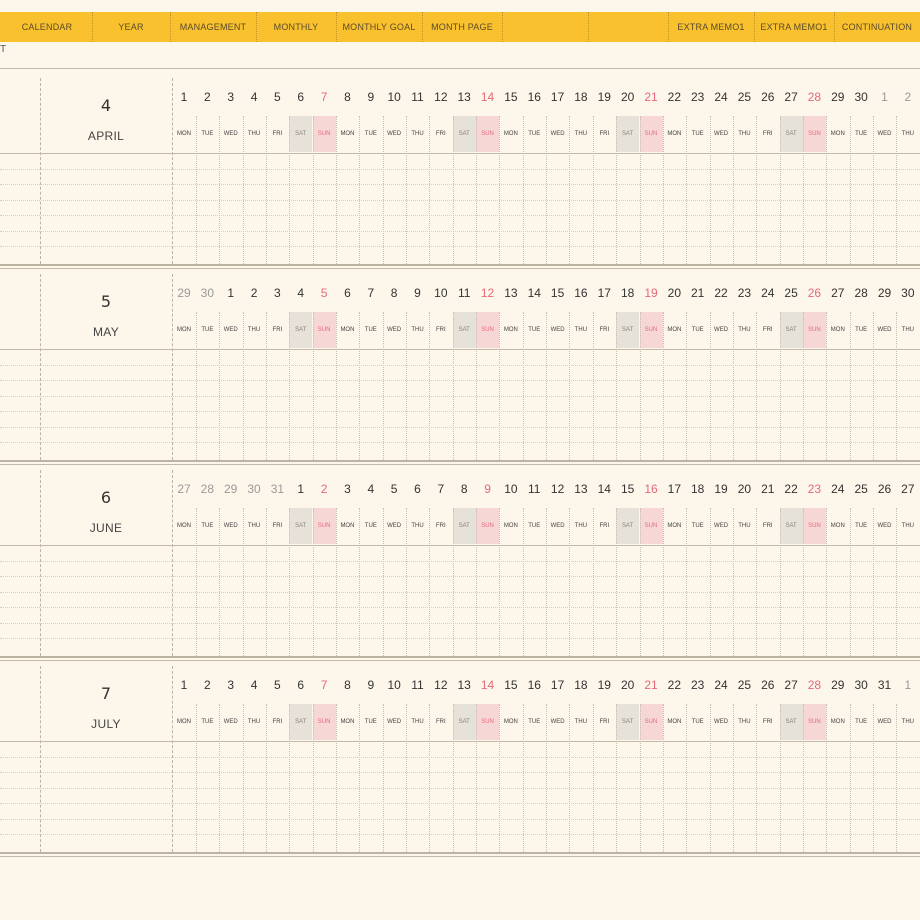 This screenshot has width=920, height=920. What do you see at coordinates (213, 27) in the screenshot?
I see `tab-management: MANAGEMENT` at bounding box center [213, 27].